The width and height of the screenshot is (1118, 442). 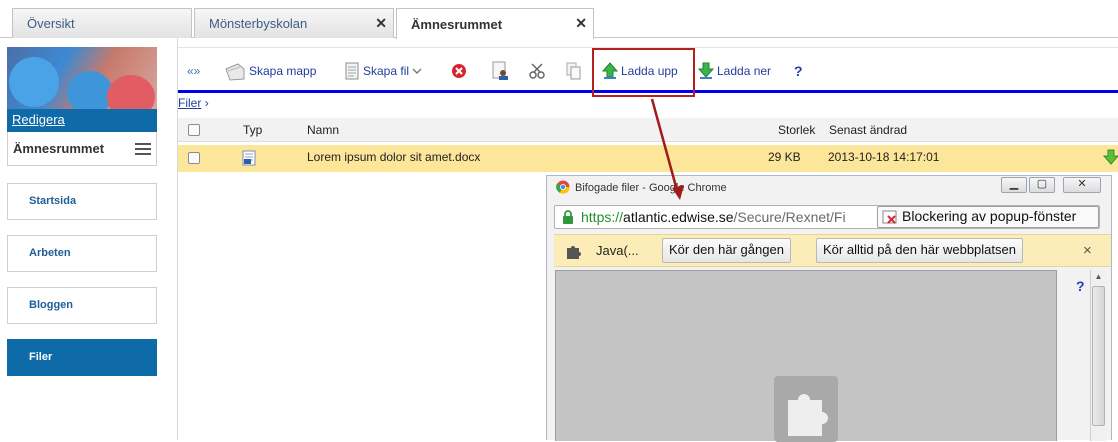 I want to click on annotation-arrow, so click(x=667, y=149).